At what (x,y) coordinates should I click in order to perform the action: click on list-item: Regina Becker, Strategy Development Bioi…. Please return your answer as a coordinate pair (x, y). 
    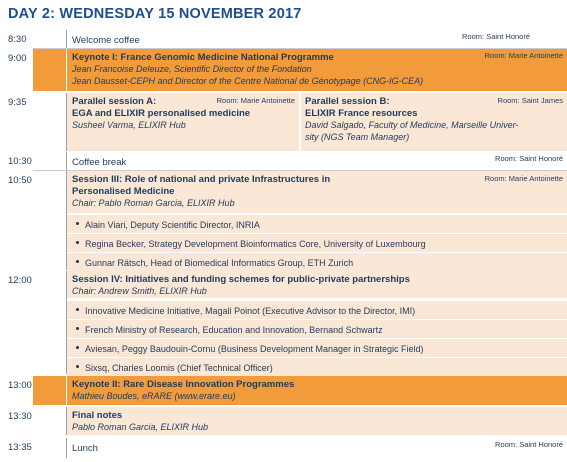
    Looking at the image, I should click on (317, 243).